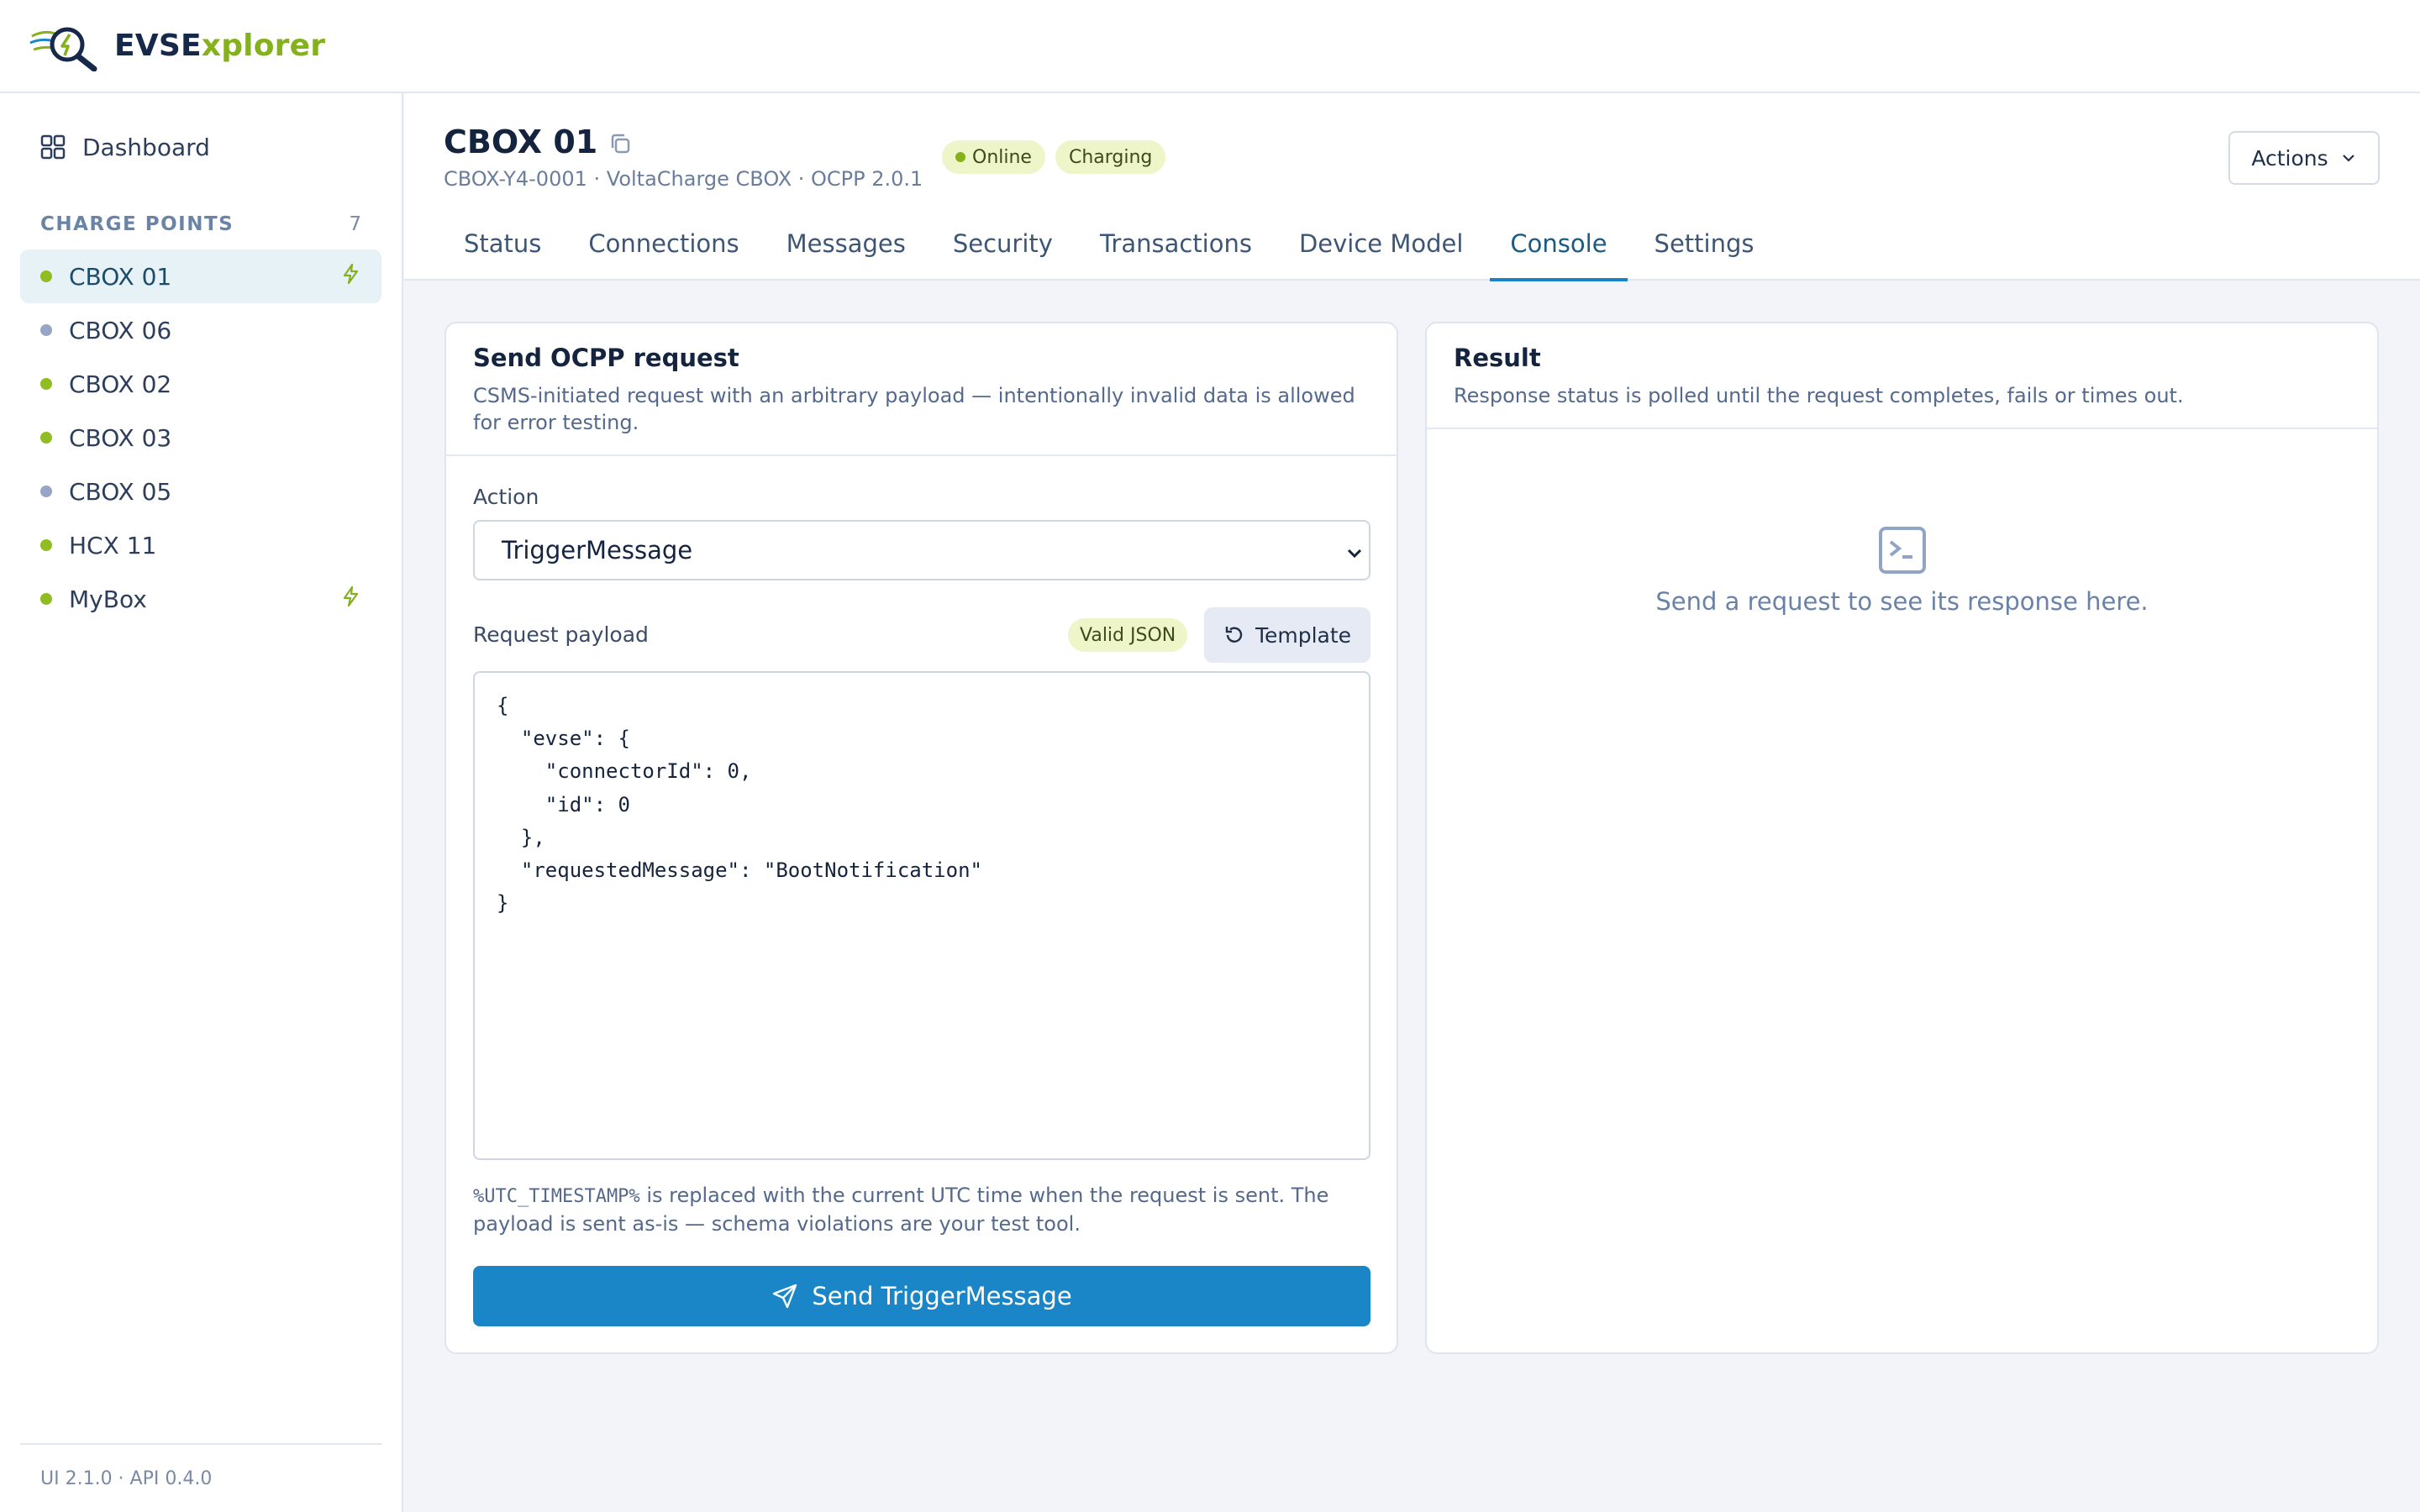 This screenshot has height=1512, width=2420. Describe the element at coordinates (120, 384) in the screenshot. I see `charge-point-name: CBOX 02` at that location.